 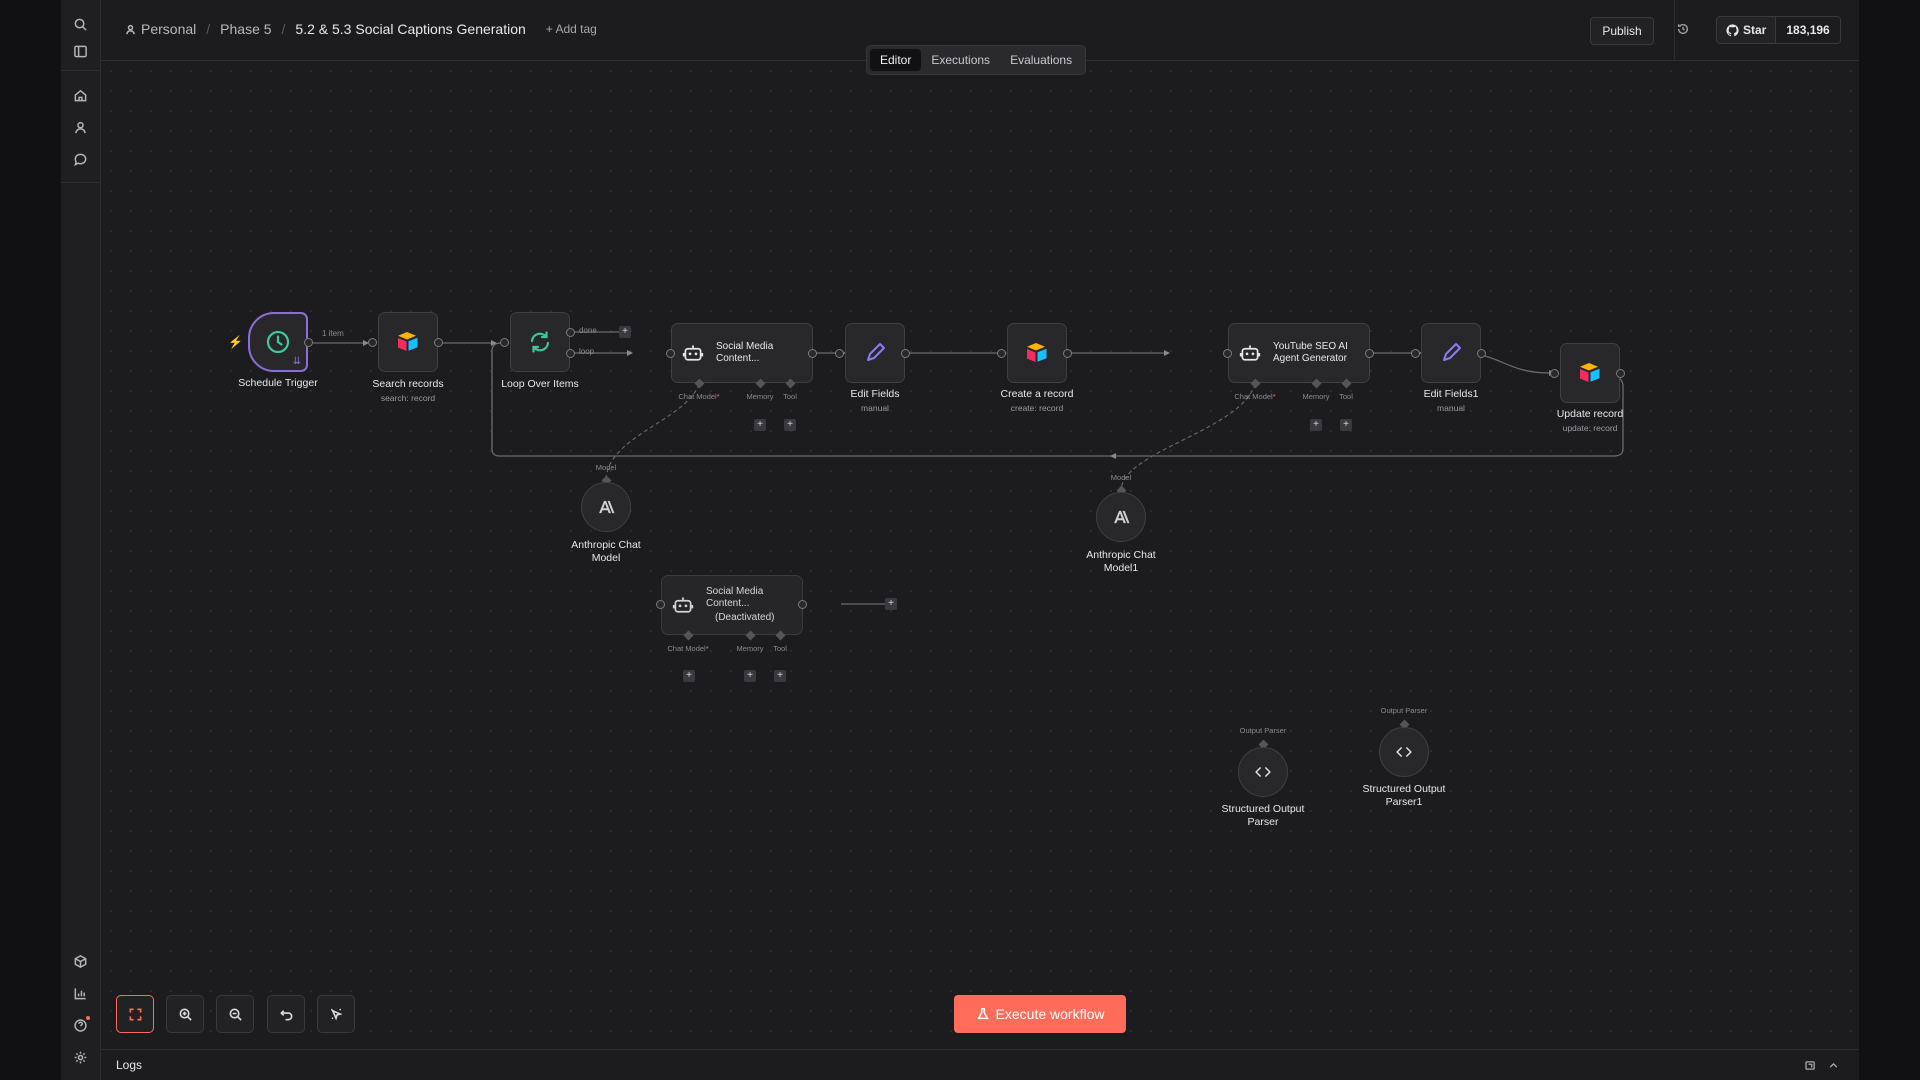 What do you see at coordinates (80, 51) in the screenshot?
I see `toggle-sidebar-icon` at bounding box center [80, 51].